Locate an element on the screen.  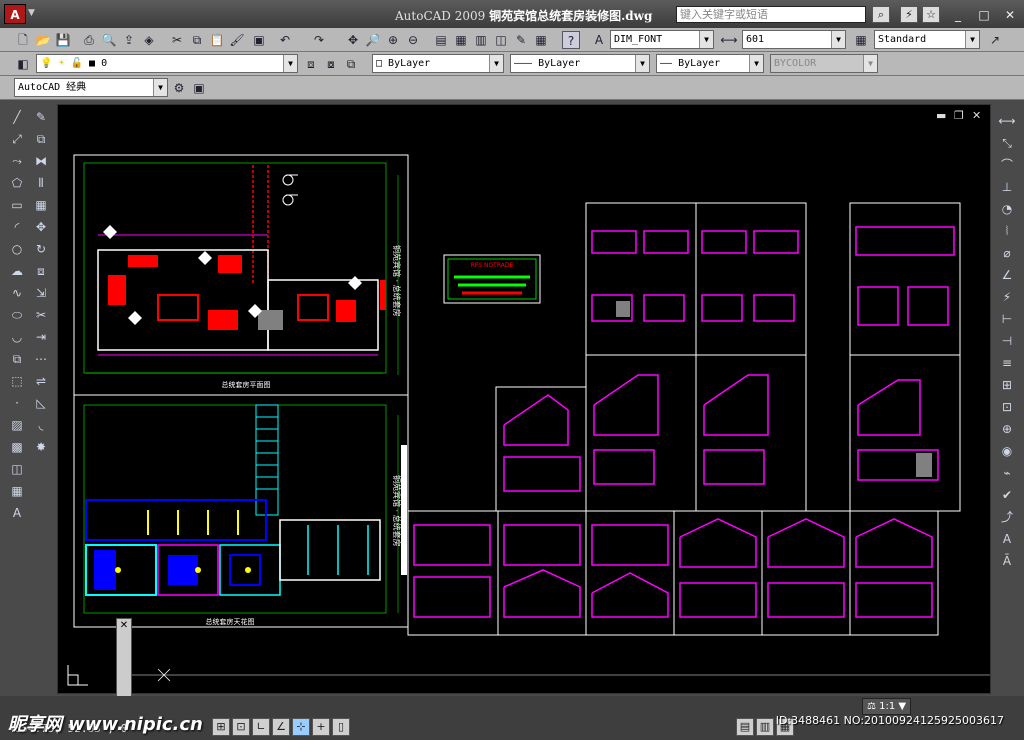
rotate-icon: ↻ is located at coordinates (41, 249).